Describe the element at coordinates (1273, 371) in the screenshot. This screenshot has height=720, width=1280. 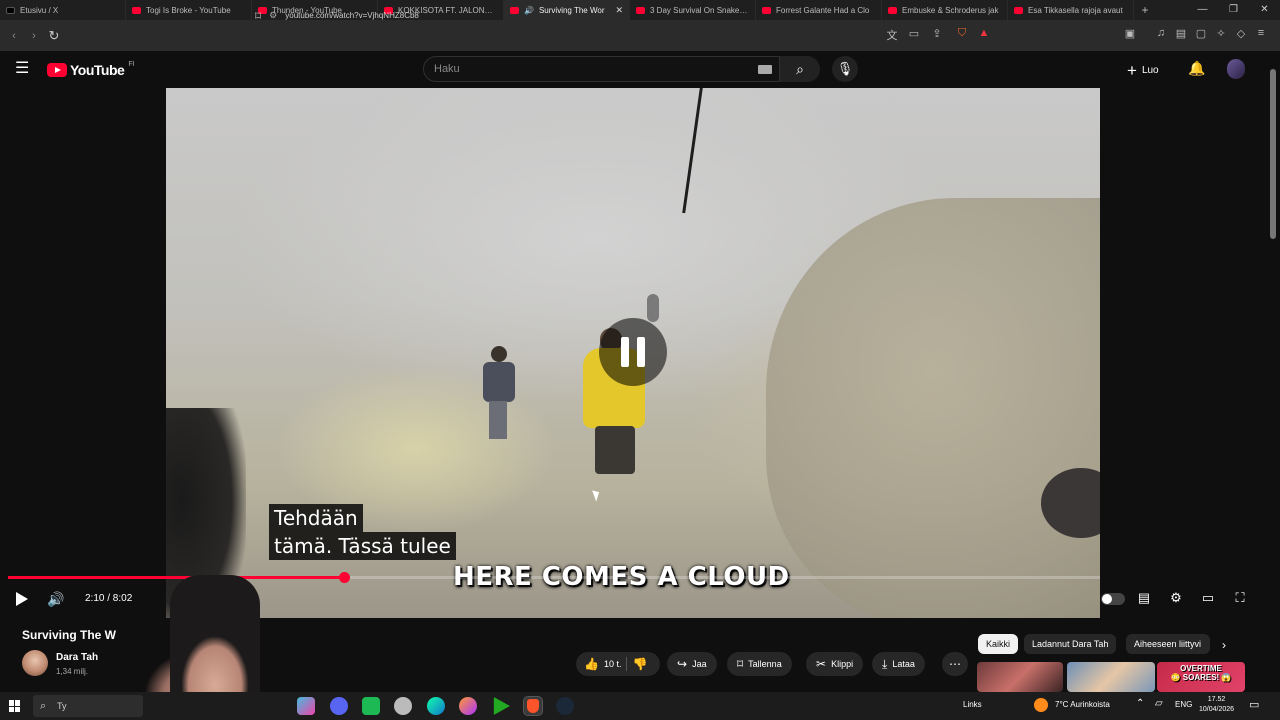
I see `page-scrollbar` at that location.